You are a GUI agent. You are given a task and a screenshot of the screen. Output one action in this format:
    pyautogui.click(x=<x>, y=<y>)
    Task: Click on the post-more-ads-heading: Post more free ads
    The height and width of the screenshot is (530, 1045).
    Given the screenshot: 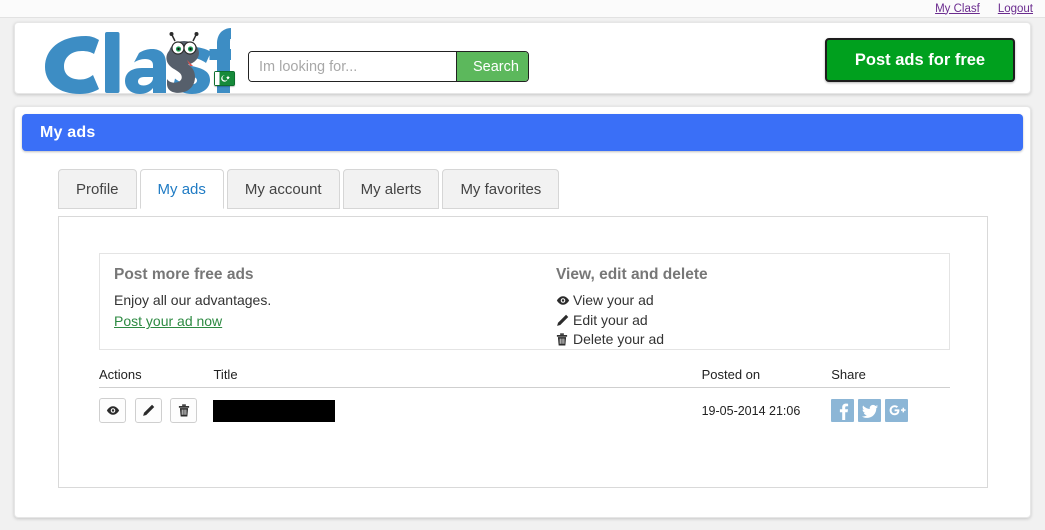 What is the action you would take?
    pyautogui.click(x=184, y=274)
    